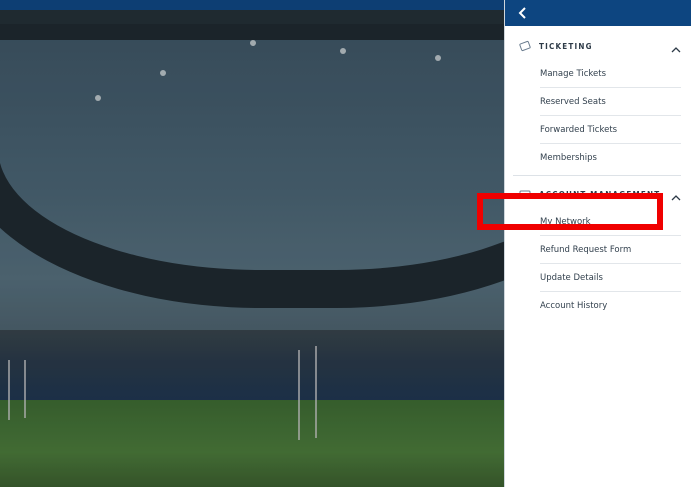  Describe the element at coordinates (610, 130) in the screenshot. I see `menu-item-forwarded-tickets: Forwarded Tickets` at that location.